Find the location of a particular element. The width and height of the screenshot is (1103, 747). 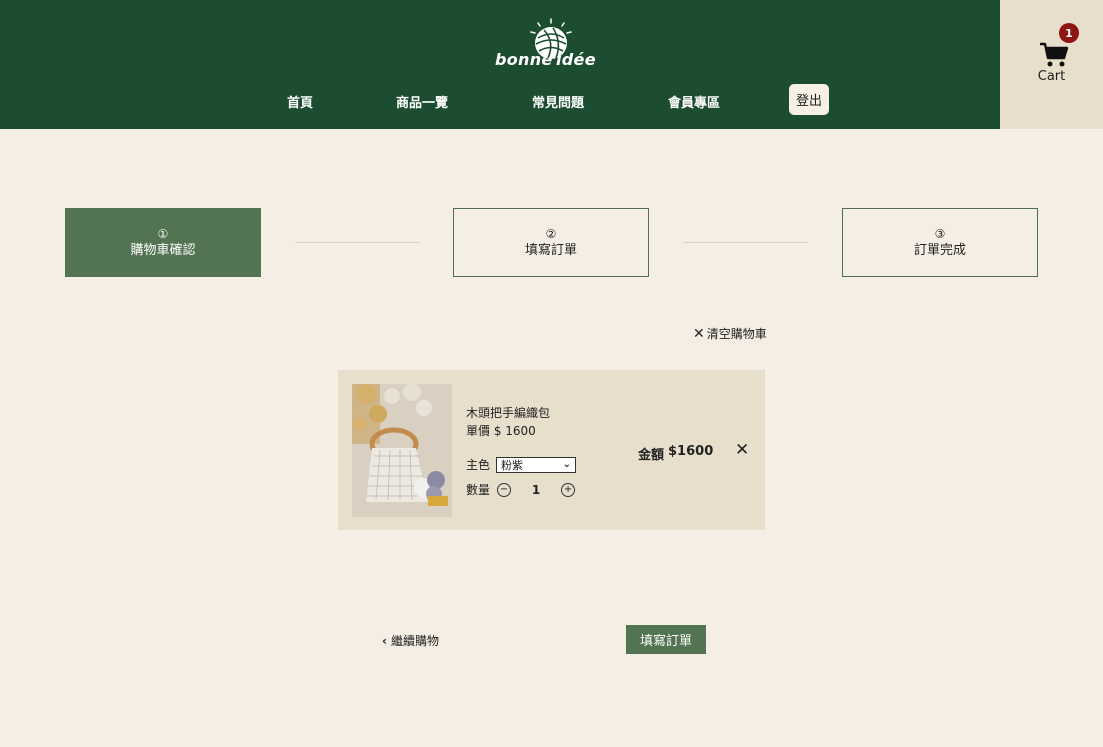

step-label: 訂單完成 is located at coordinates (939, 250).